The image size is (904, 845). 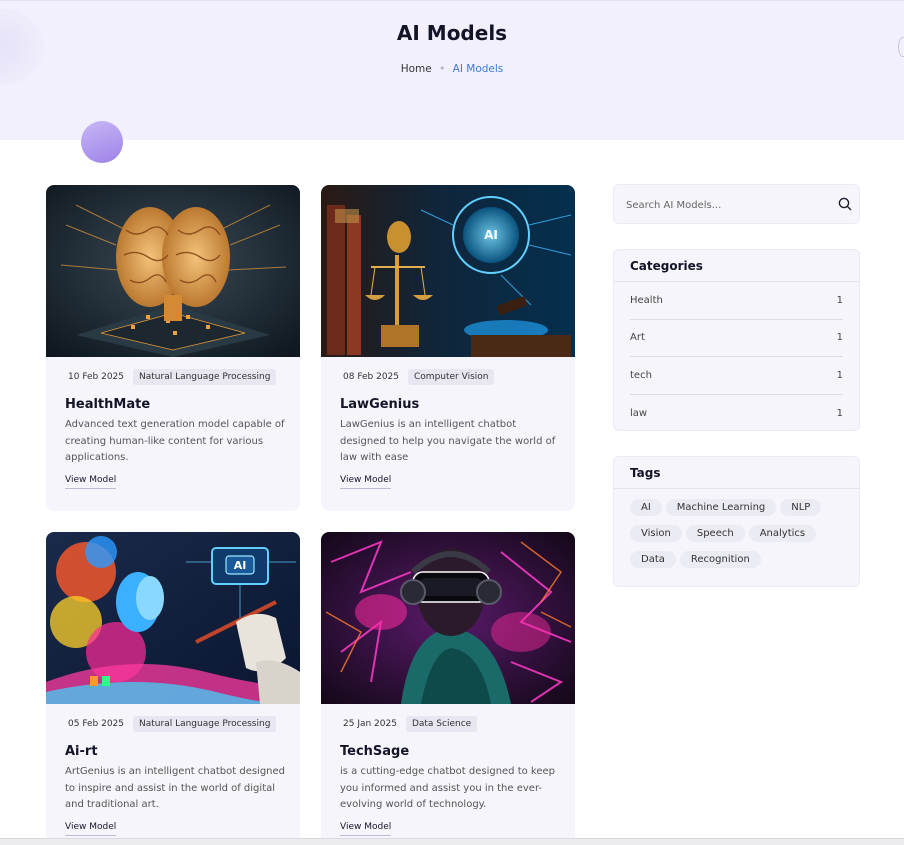 What do you see at coordinates (452, 33) in the screenshot?
I see `page-title: AI Models` at bounding box center [452, 33].